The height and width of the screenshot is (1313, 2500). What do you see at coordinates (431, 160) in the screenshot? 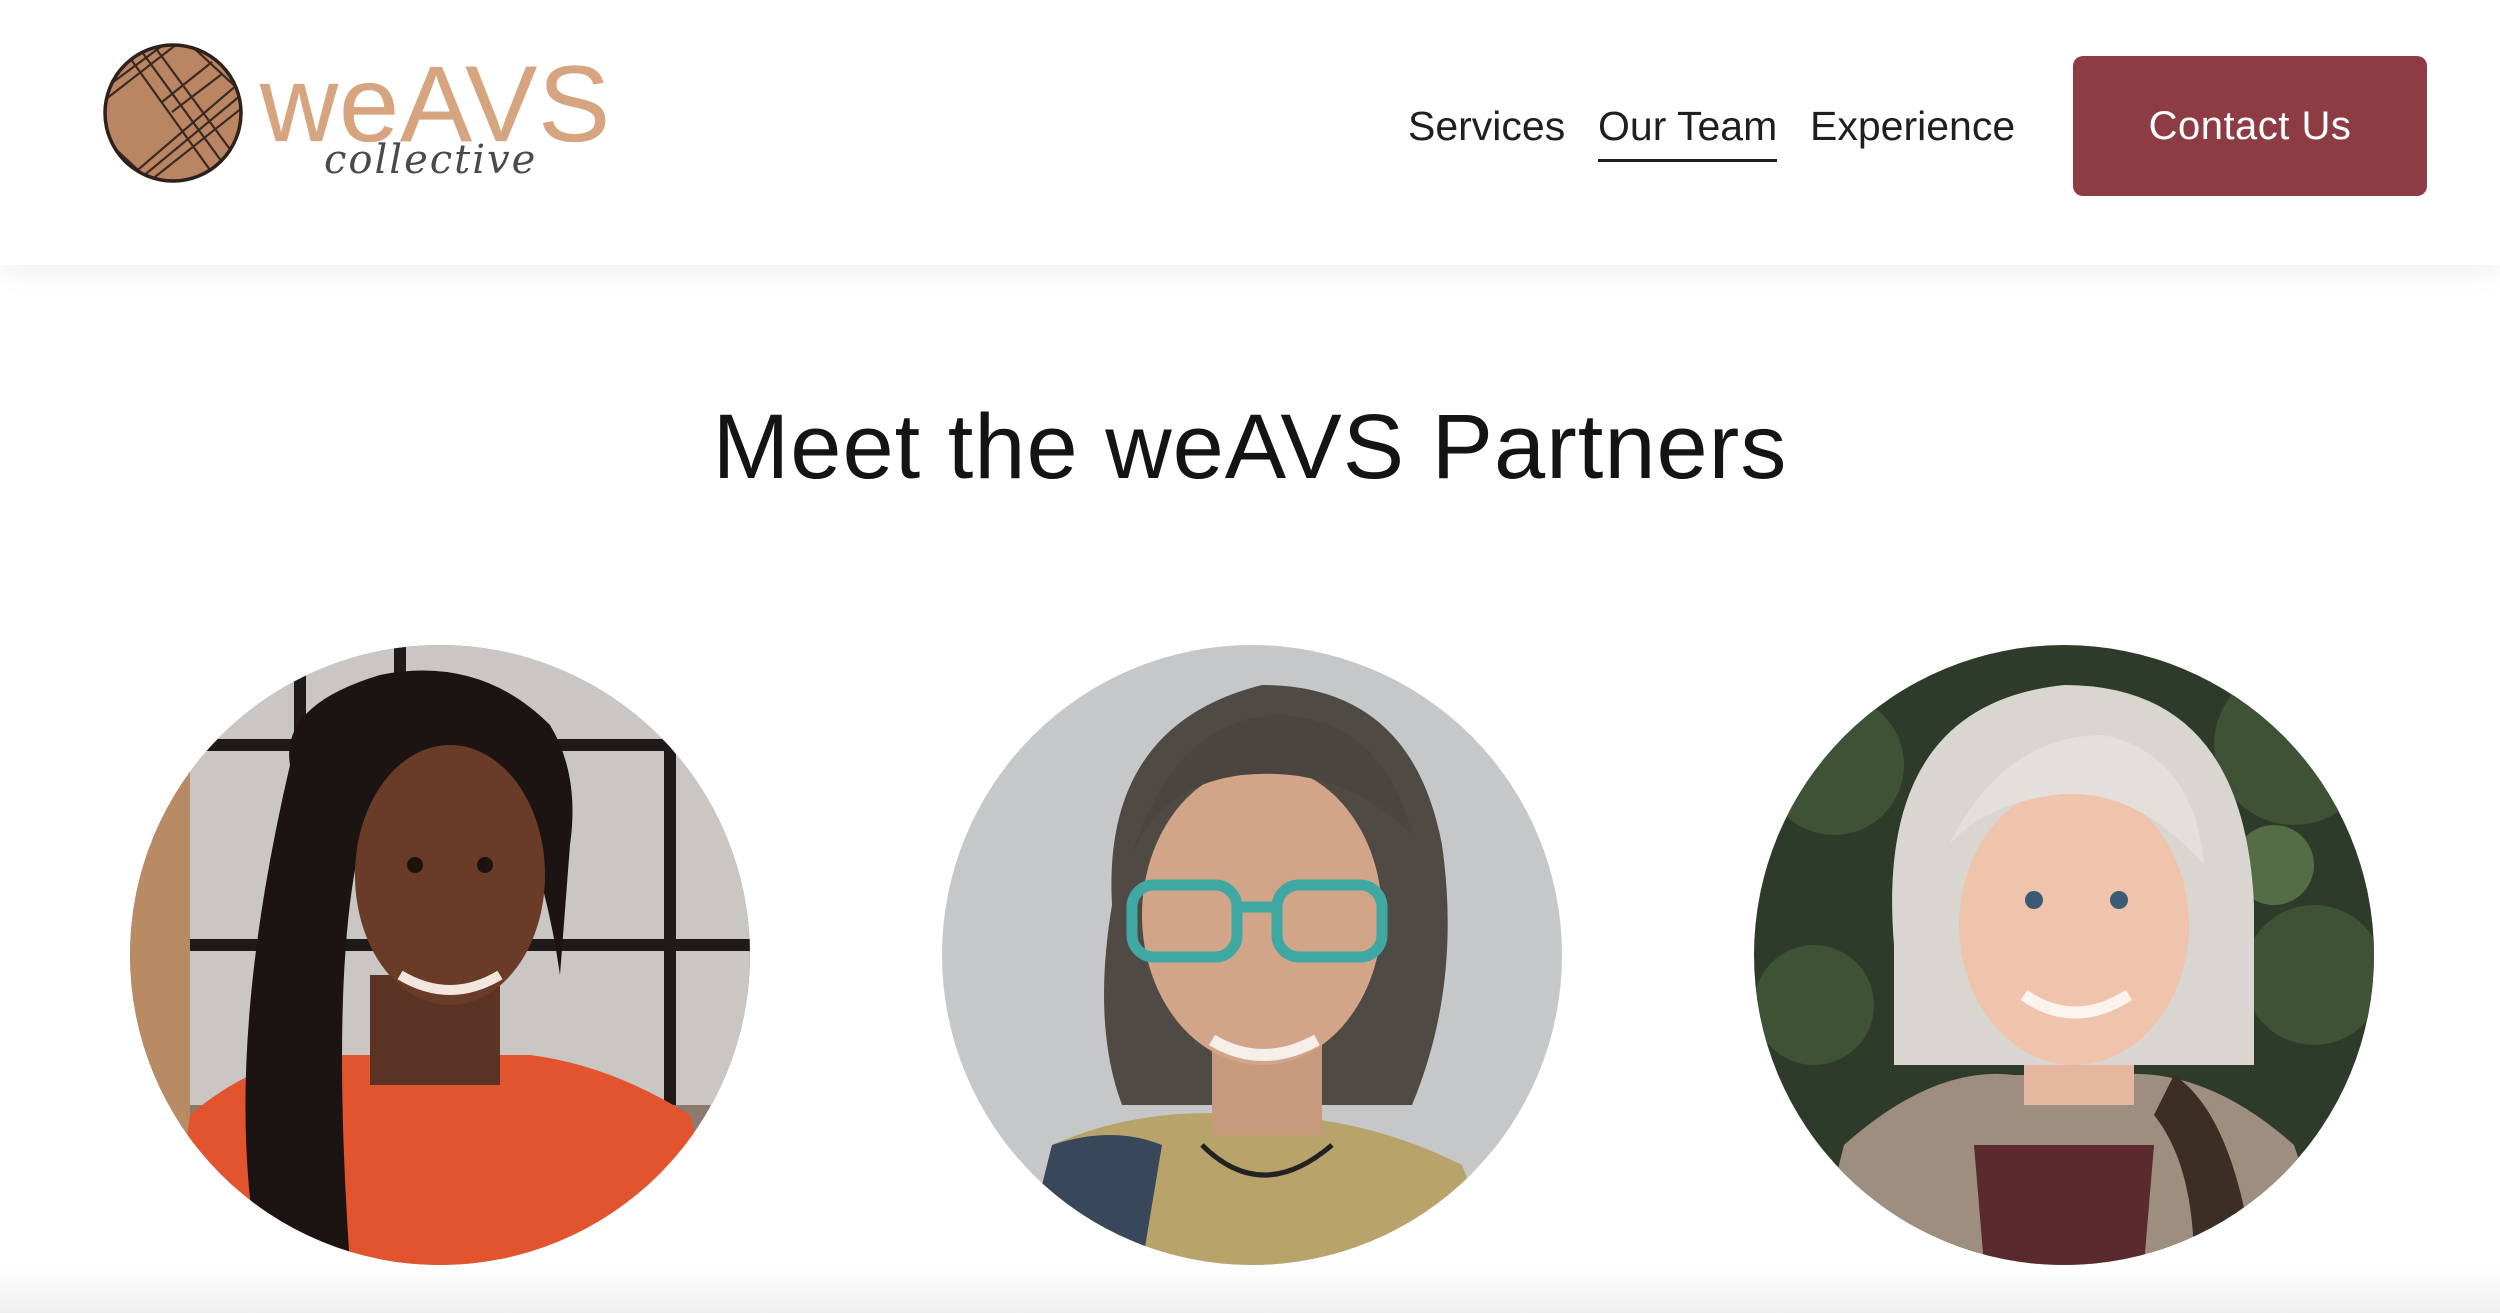
I see `logo-script: collective` at bounding box center [431, 160].